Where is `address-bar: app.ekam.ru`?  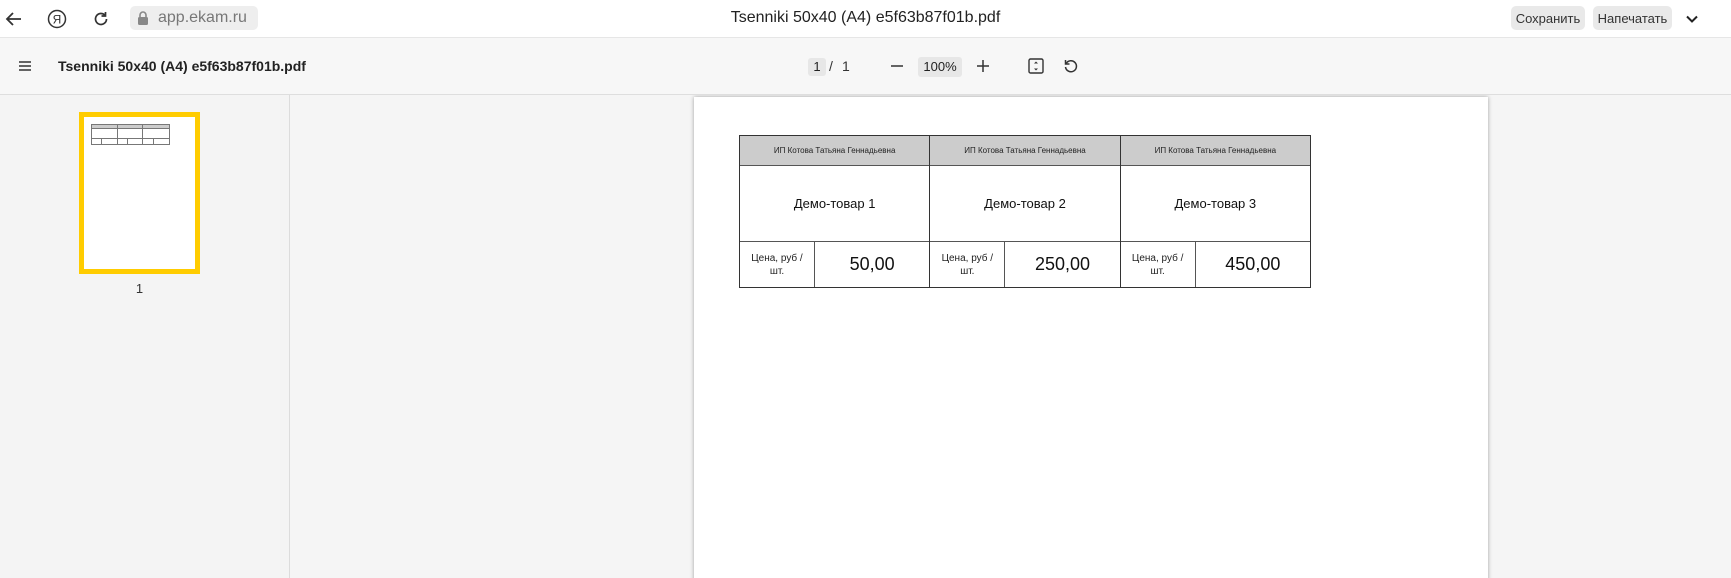
address-bar: app.ekam.ru is located at coordinates (194, 18).